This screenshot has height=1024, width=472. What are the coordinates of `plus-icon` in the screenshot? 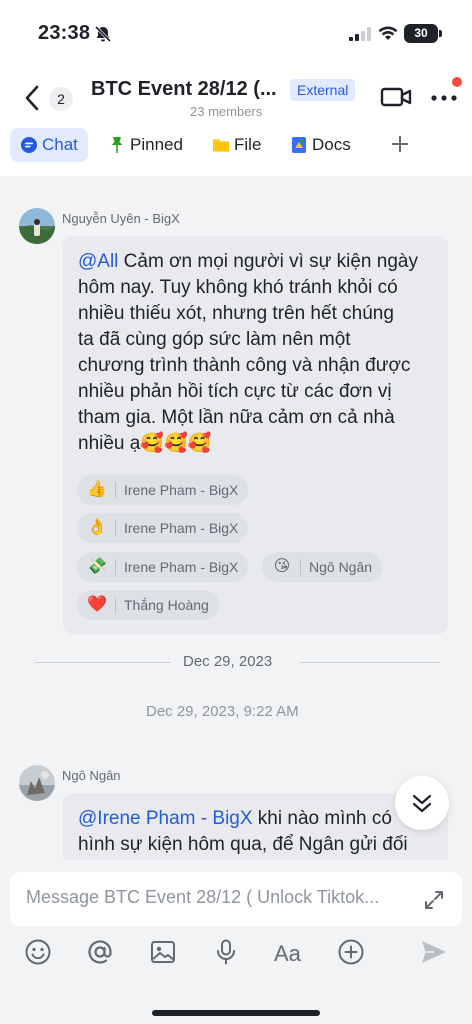 It's located at (351, 952).